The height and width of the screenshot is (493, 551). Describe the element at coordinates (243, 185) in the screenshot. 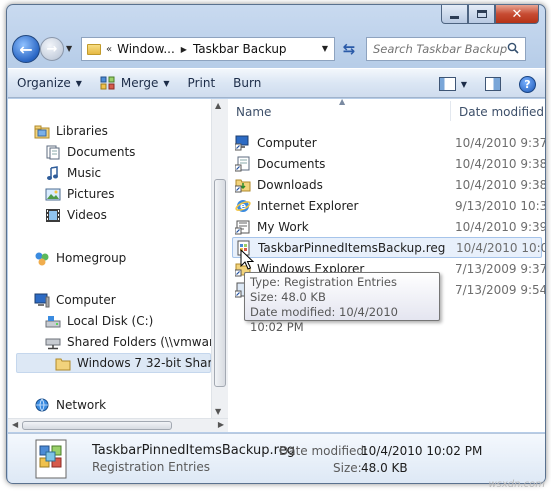

I see `shortcut-downloads-icon` at that location.